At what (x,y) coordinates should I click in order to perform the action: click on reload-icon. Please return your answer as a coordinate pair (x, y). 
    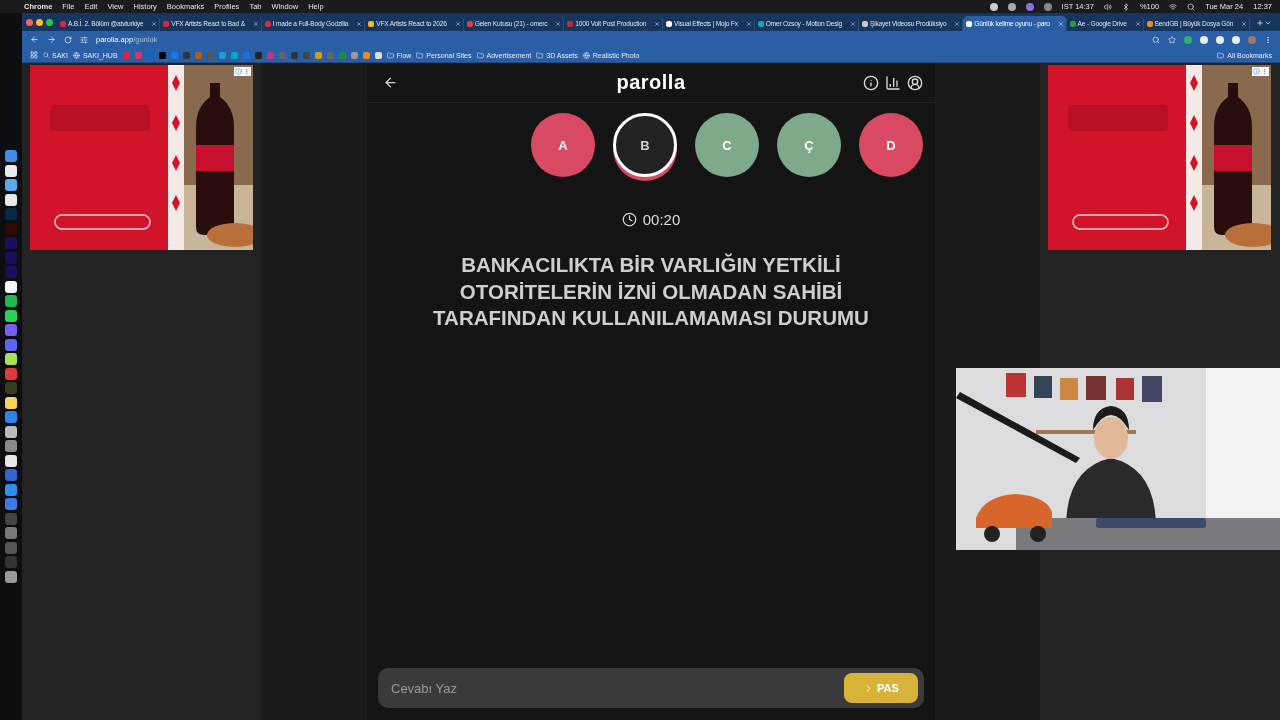
    Looking at the image, I should click on (68, 39).